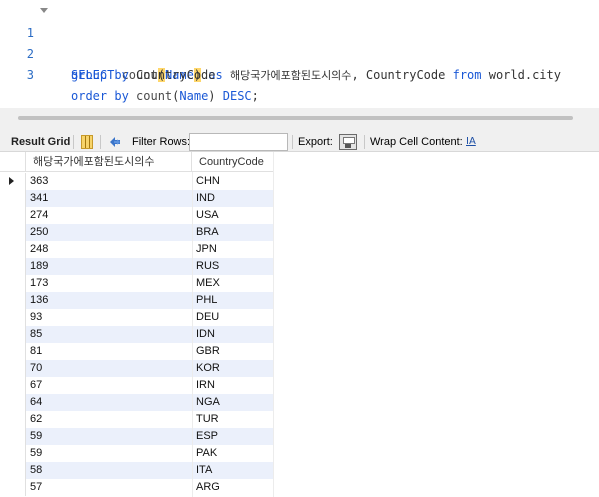  I want to click on table-row: 64 NGA, so click(137, 402).